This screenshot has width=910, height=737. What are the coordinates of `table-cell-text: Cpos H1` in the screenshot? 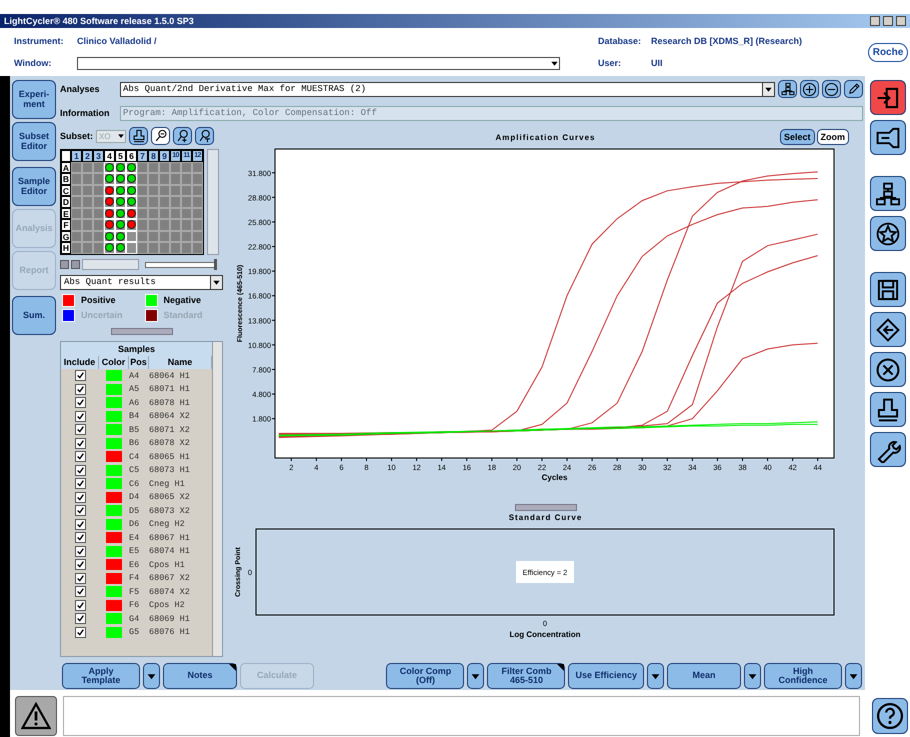 It's located at (167, 565).